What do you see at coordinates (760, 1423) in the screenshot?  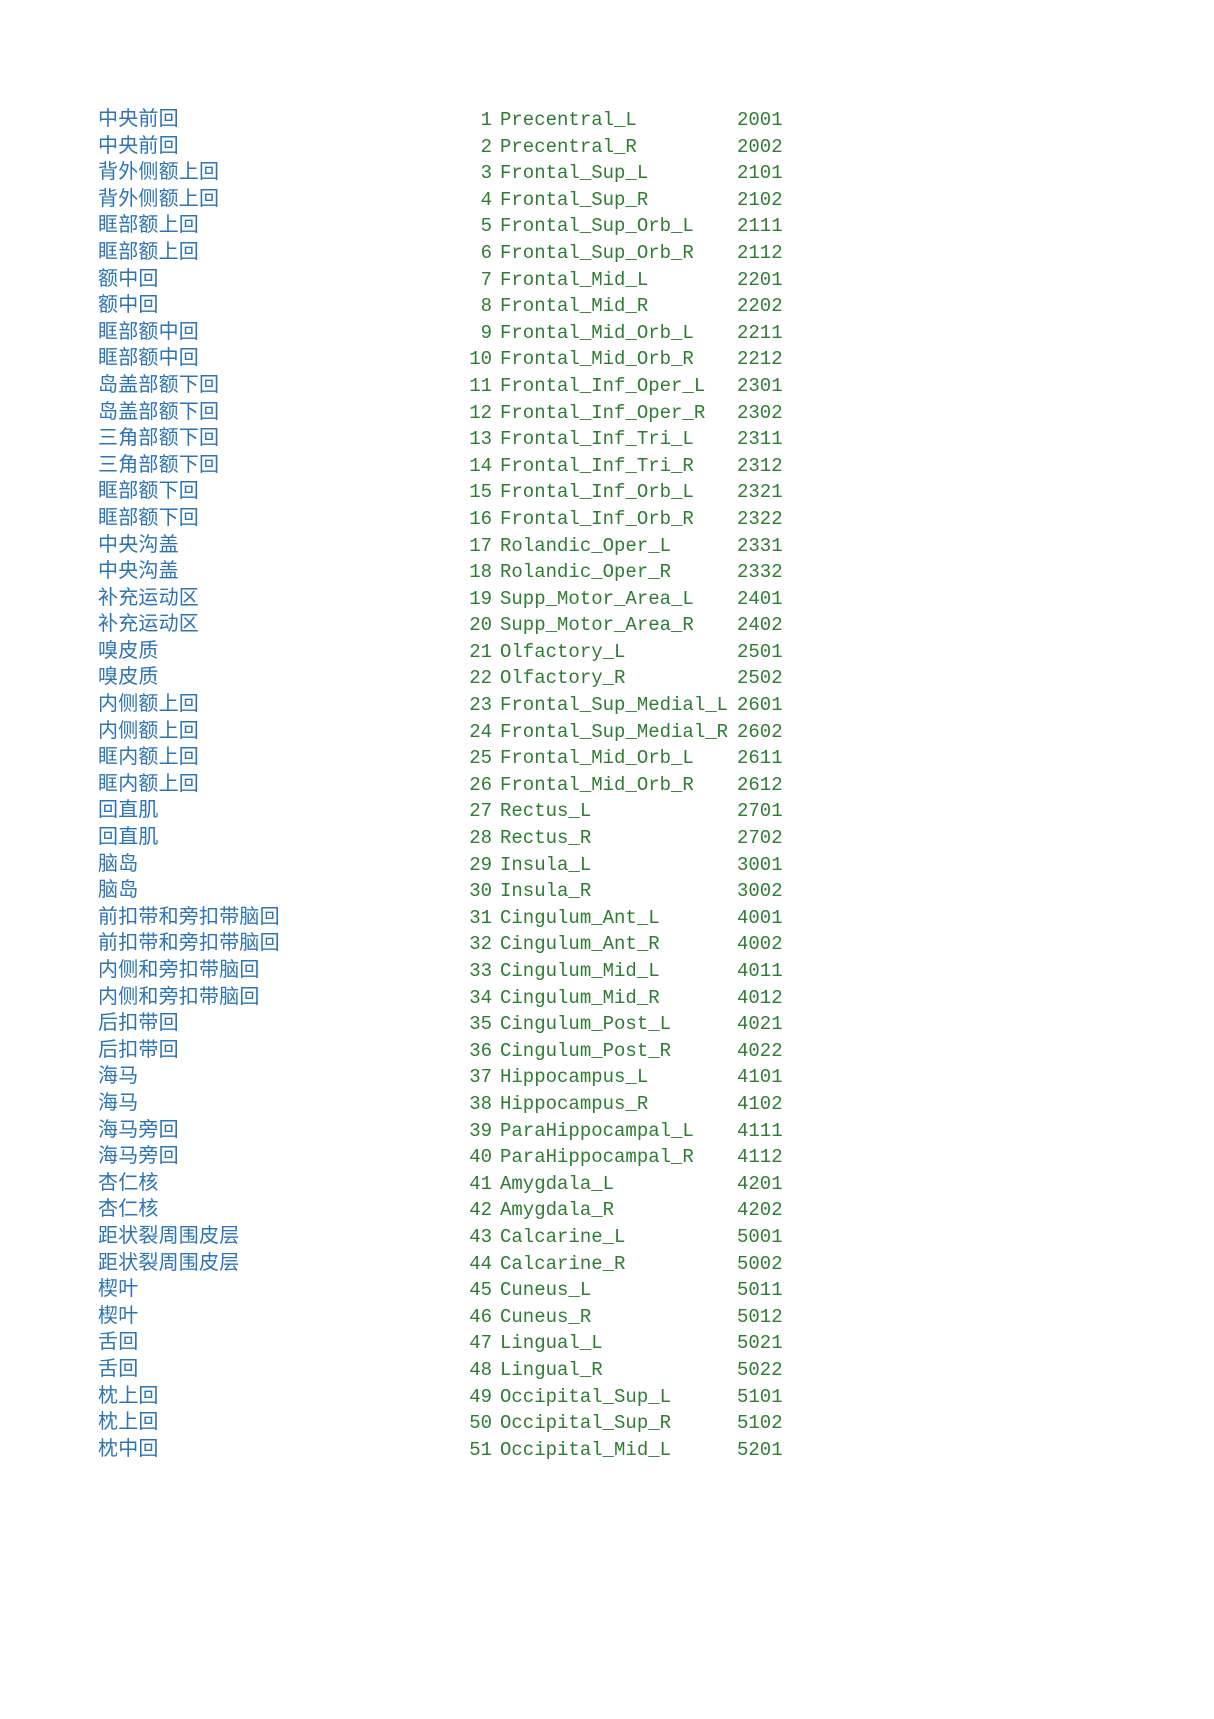 I see `region-code: 5102` at bounding box center [760, 1423].